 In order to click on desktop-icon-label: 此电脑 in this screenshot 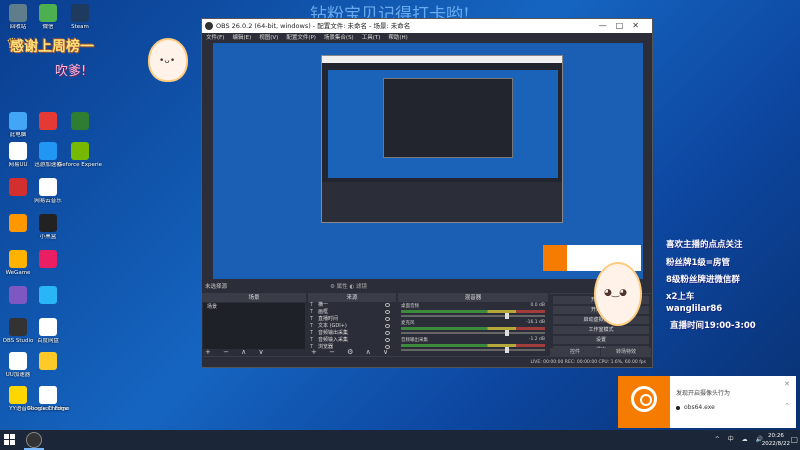, I will do `click(18, 135)`.